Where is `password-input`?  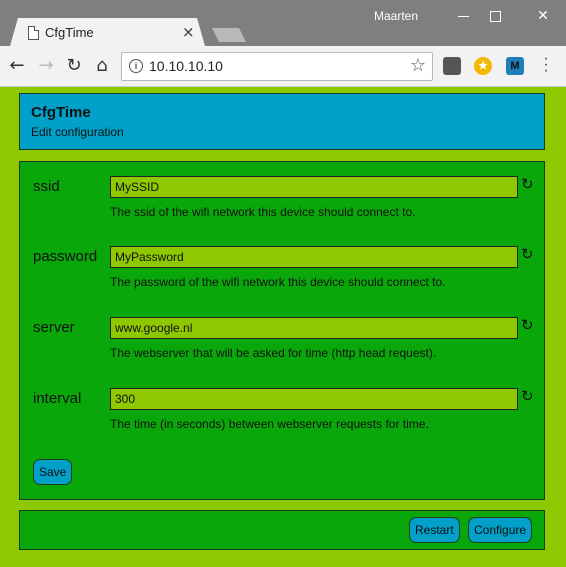
password-input is located at coordinates (314, 257).